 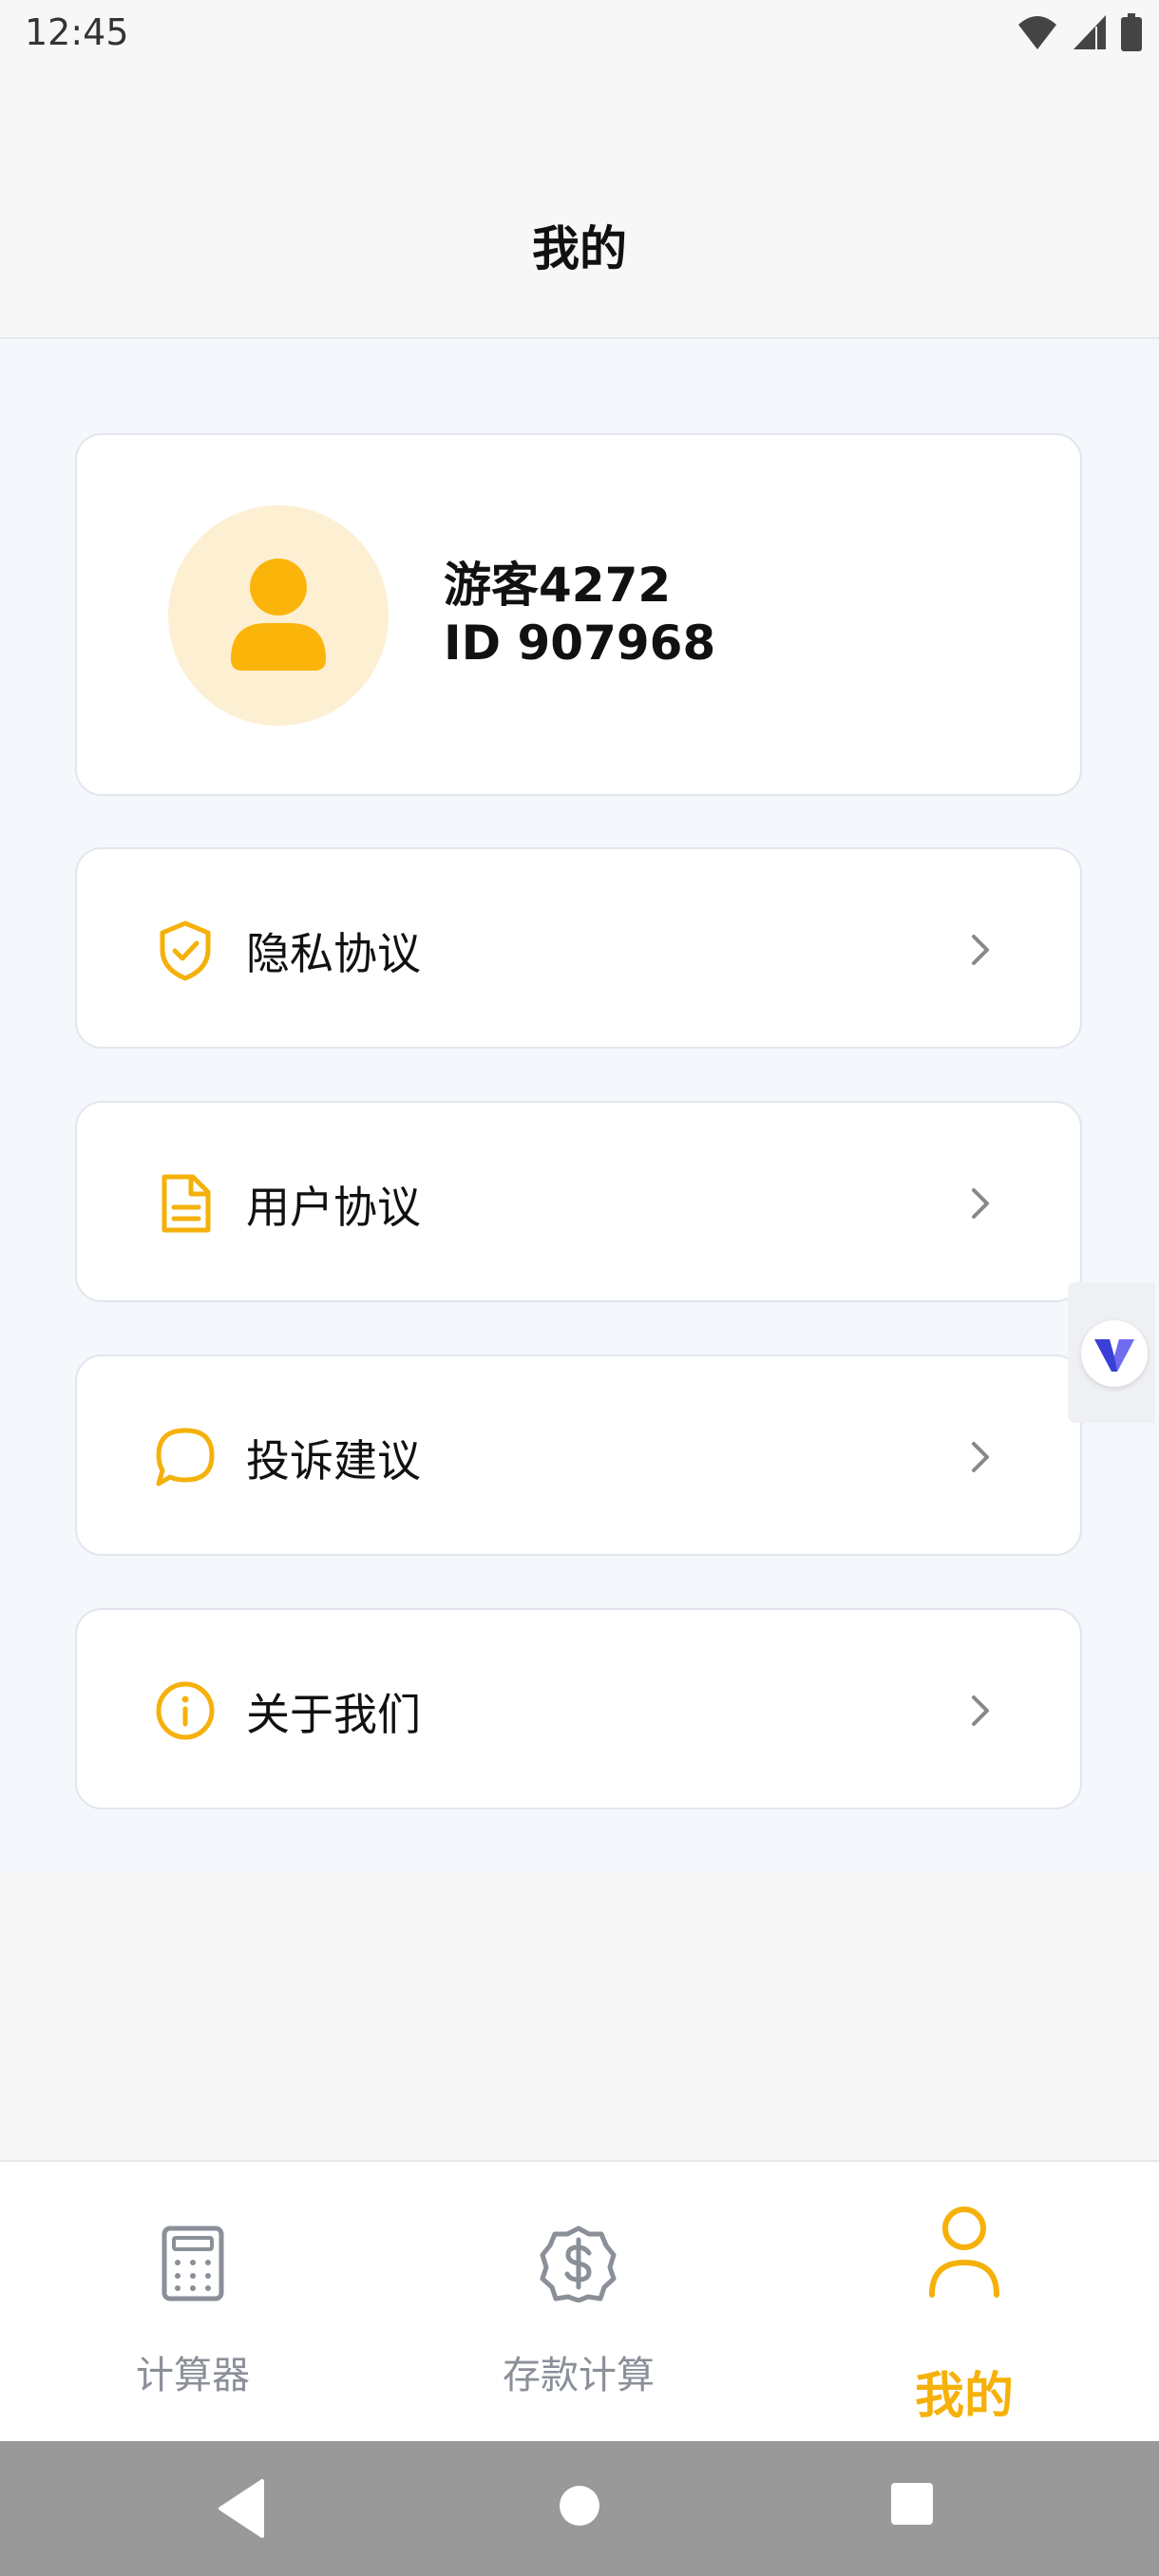 I want to click on status-time: 12:45, so click(x=77, y=32).